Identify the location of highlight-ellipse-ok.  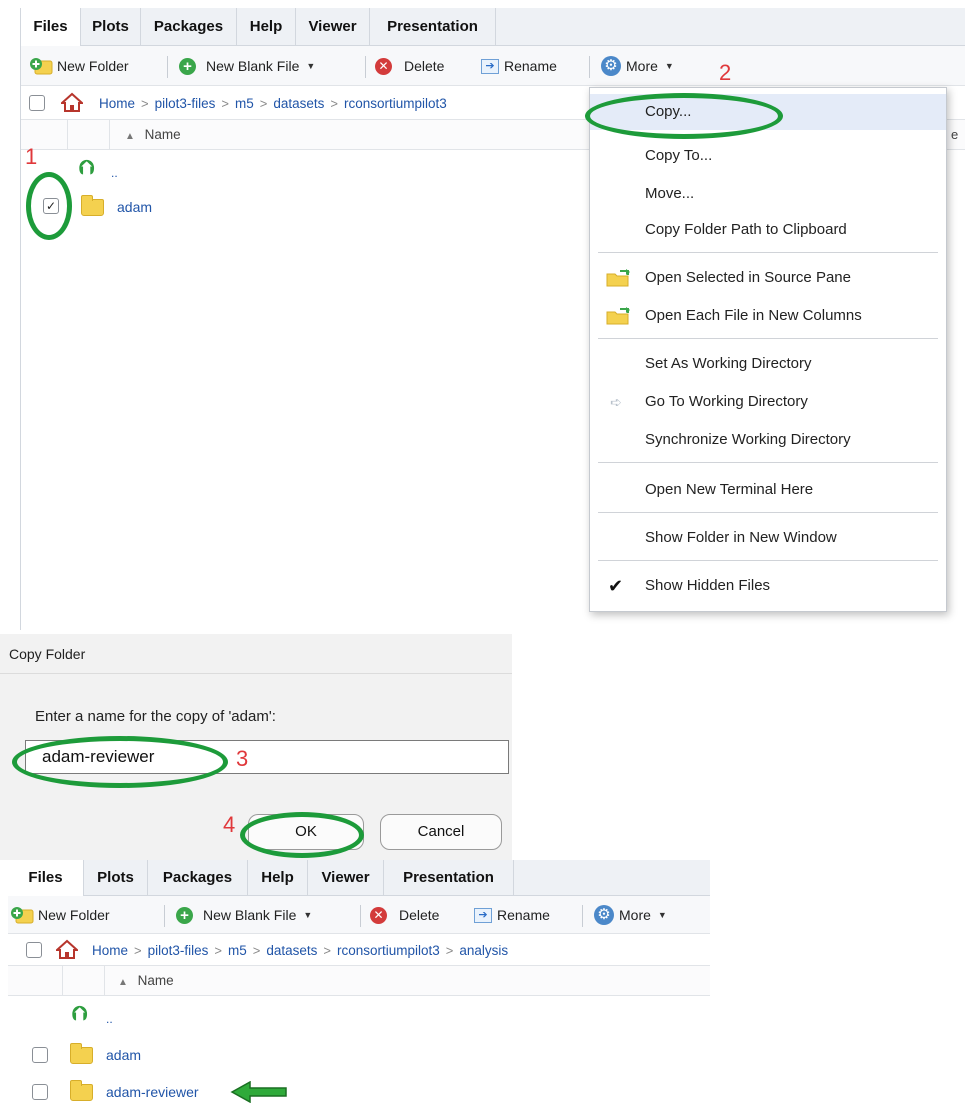
(302, 835).